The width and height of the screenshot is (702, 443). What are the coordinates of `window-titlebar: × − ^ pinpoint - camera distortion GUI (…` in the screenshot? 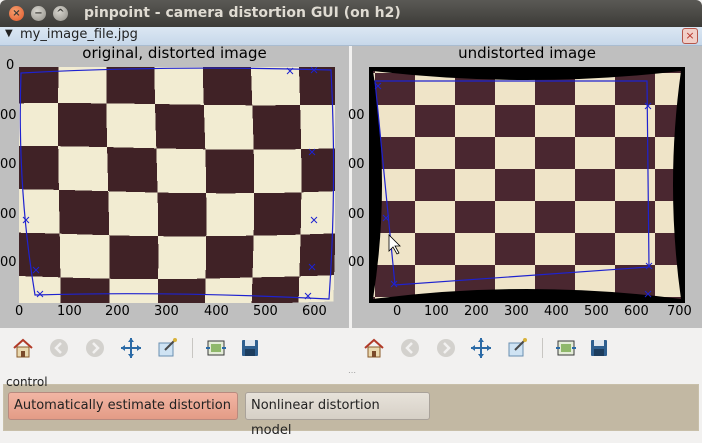 It's located at (351, 13).